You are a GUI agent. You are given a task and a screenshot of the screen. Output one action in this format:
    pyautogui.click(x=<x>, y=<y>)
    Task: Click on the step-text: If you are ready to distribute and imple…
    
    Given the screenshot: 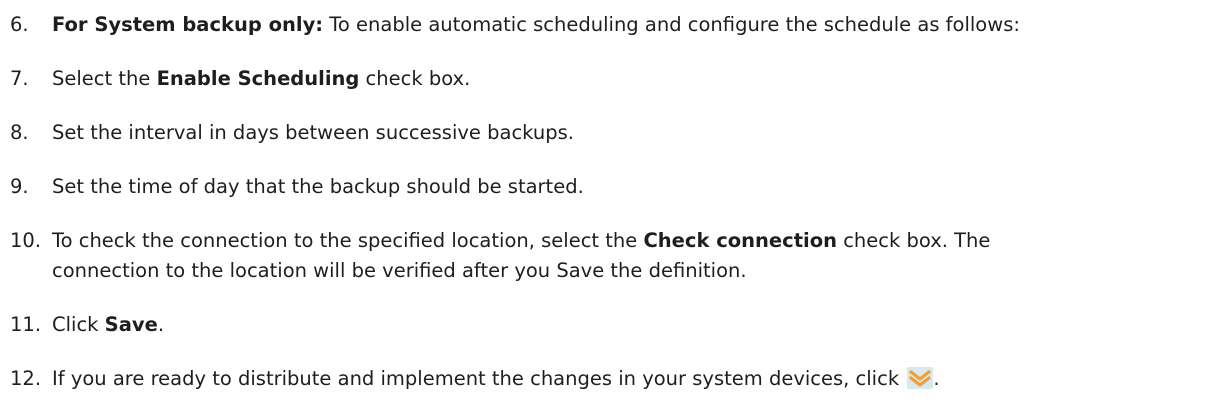 What is the action you would take?
    pyautogui.click(x=479, y=378)
    